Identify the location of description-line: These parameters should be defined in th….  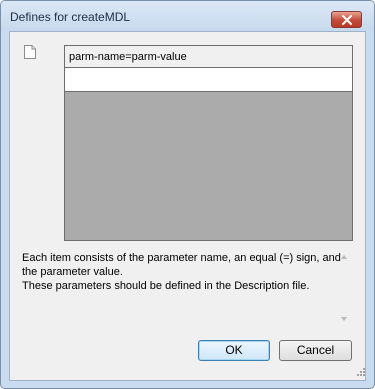
(166, 286).